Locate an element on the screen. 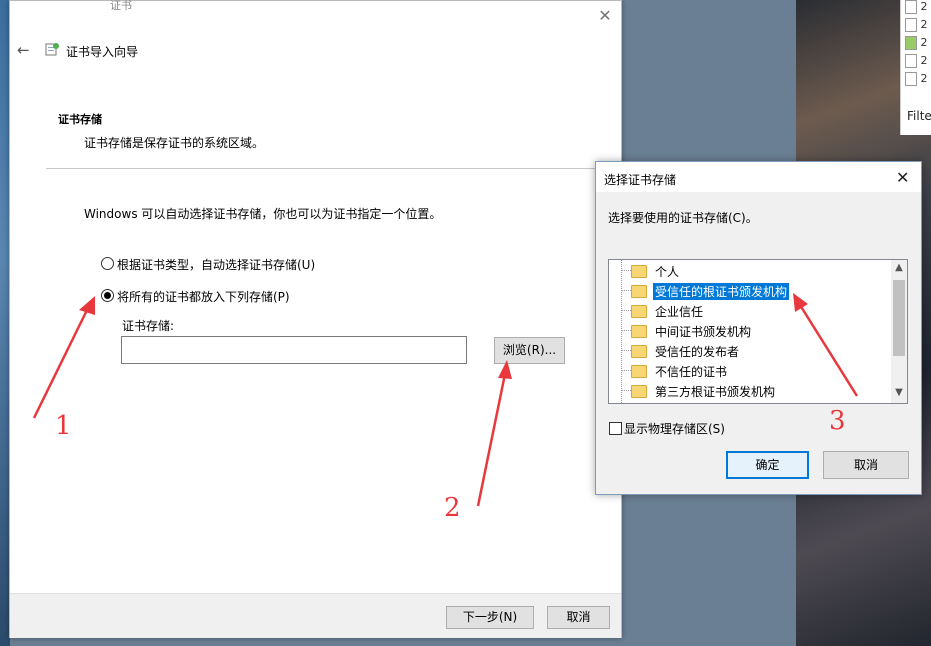 This screenshot has width=931, height=646. annotation-step-2: 2 is located at coordinates (452, 508).